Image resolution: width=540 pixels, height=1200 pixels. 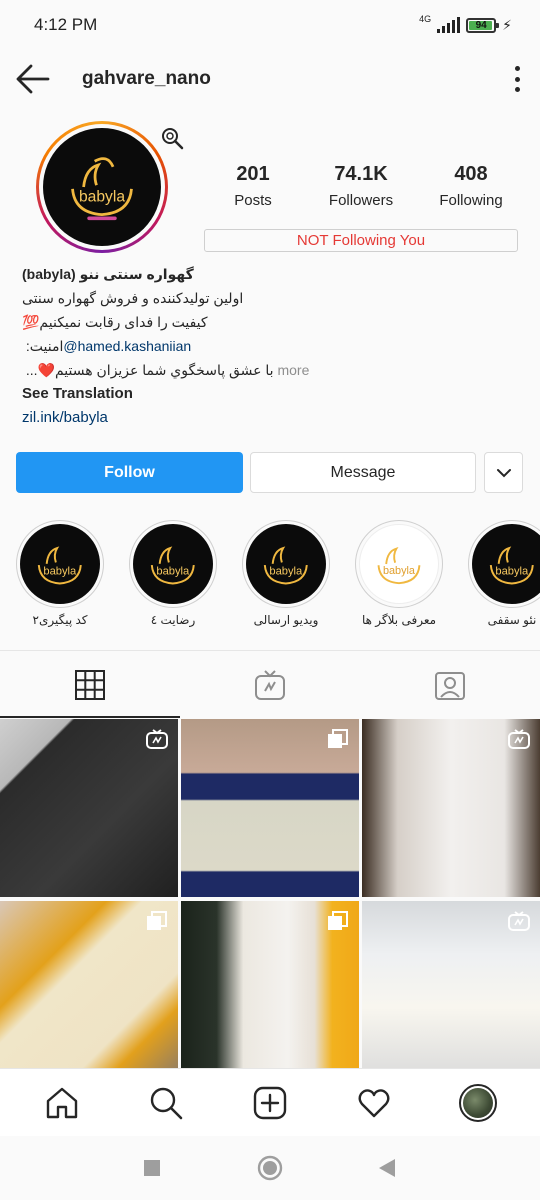 I want to click on tab-posts-grid, so click(x=90, y=685).